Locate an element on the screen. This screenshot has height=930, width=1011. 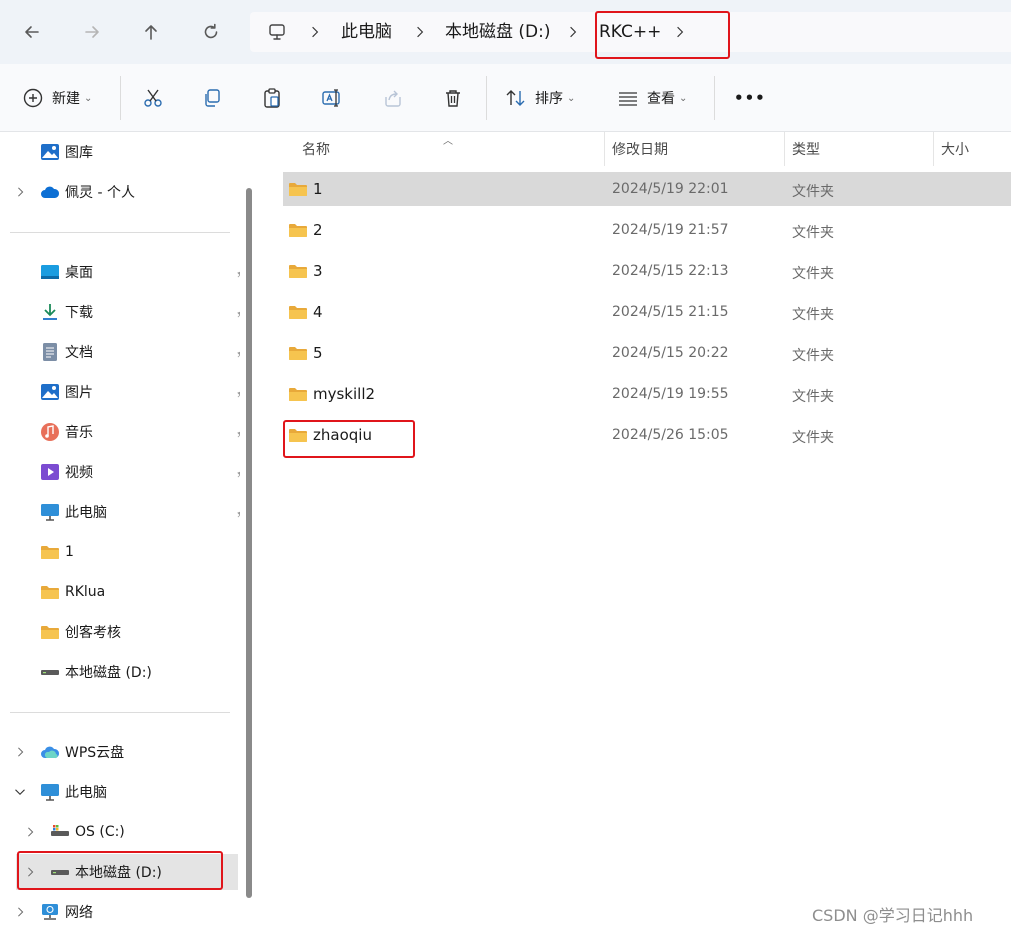
onedrive-cloud-icon is located at coordinates (50, 192).